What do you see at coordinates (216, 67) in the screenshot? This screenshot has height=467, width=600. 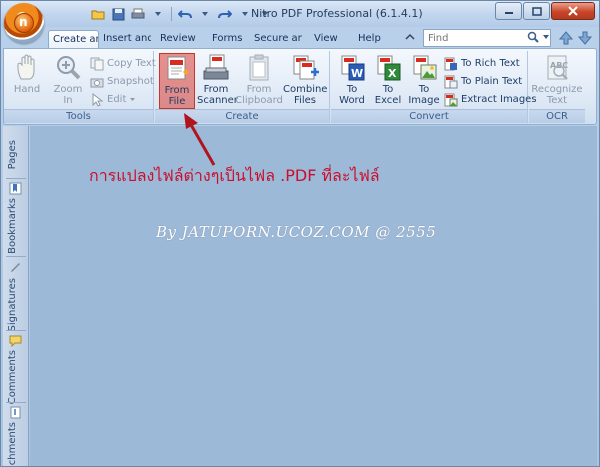 I see `scanner-icon` at bounding box center [216, 67].